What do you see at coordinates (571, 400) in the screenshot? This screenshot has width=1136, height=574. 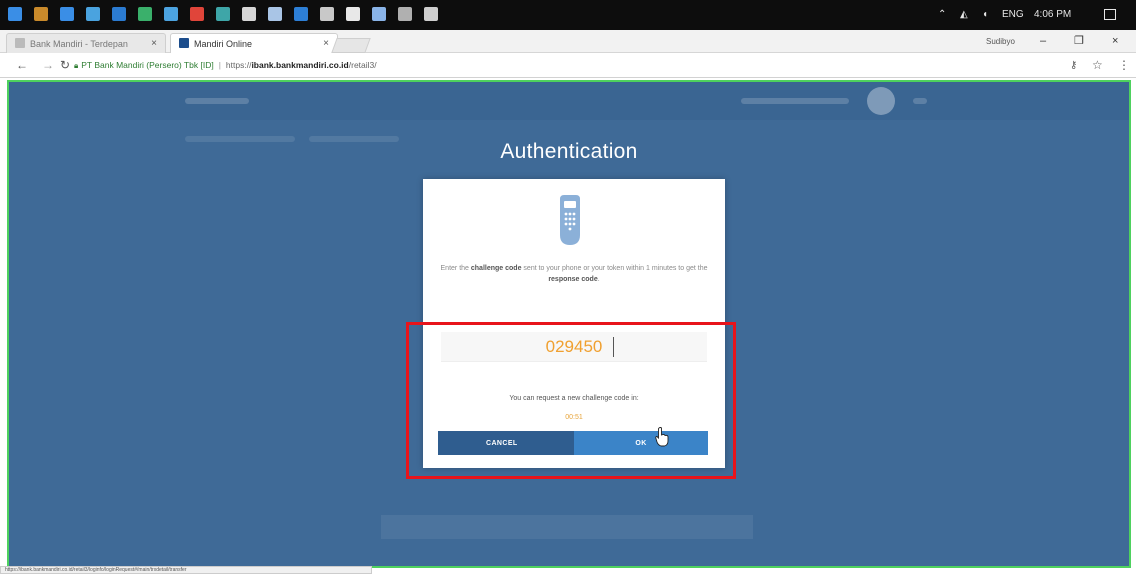 I see `highlight-box` at bounding box center [571, 400].